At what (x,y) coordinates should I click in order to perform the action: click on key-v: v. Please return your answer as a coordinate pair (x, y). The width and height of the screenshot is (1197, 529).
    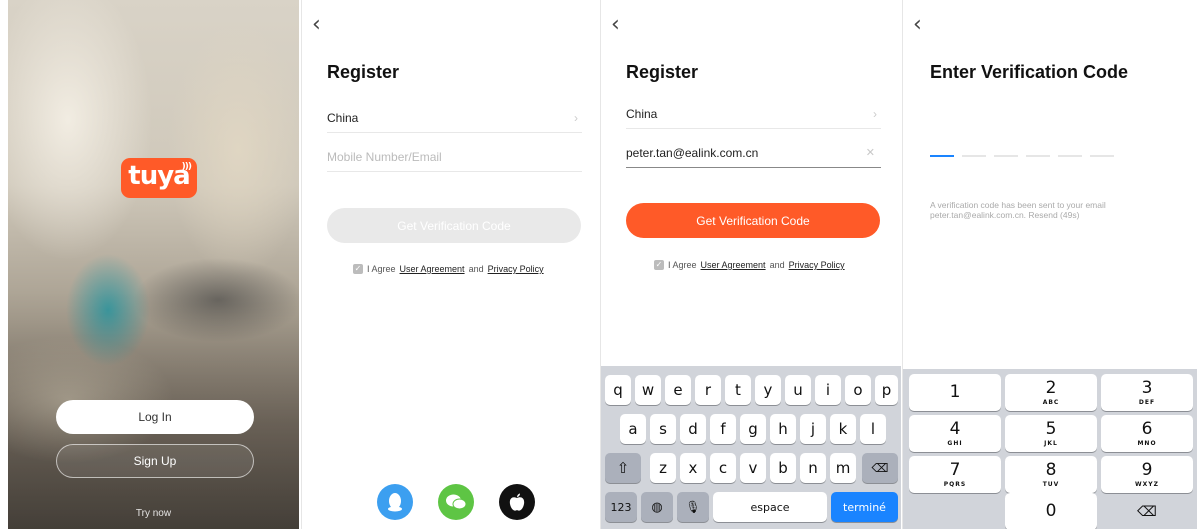
    Looking at the image, I should click on (753, 468).